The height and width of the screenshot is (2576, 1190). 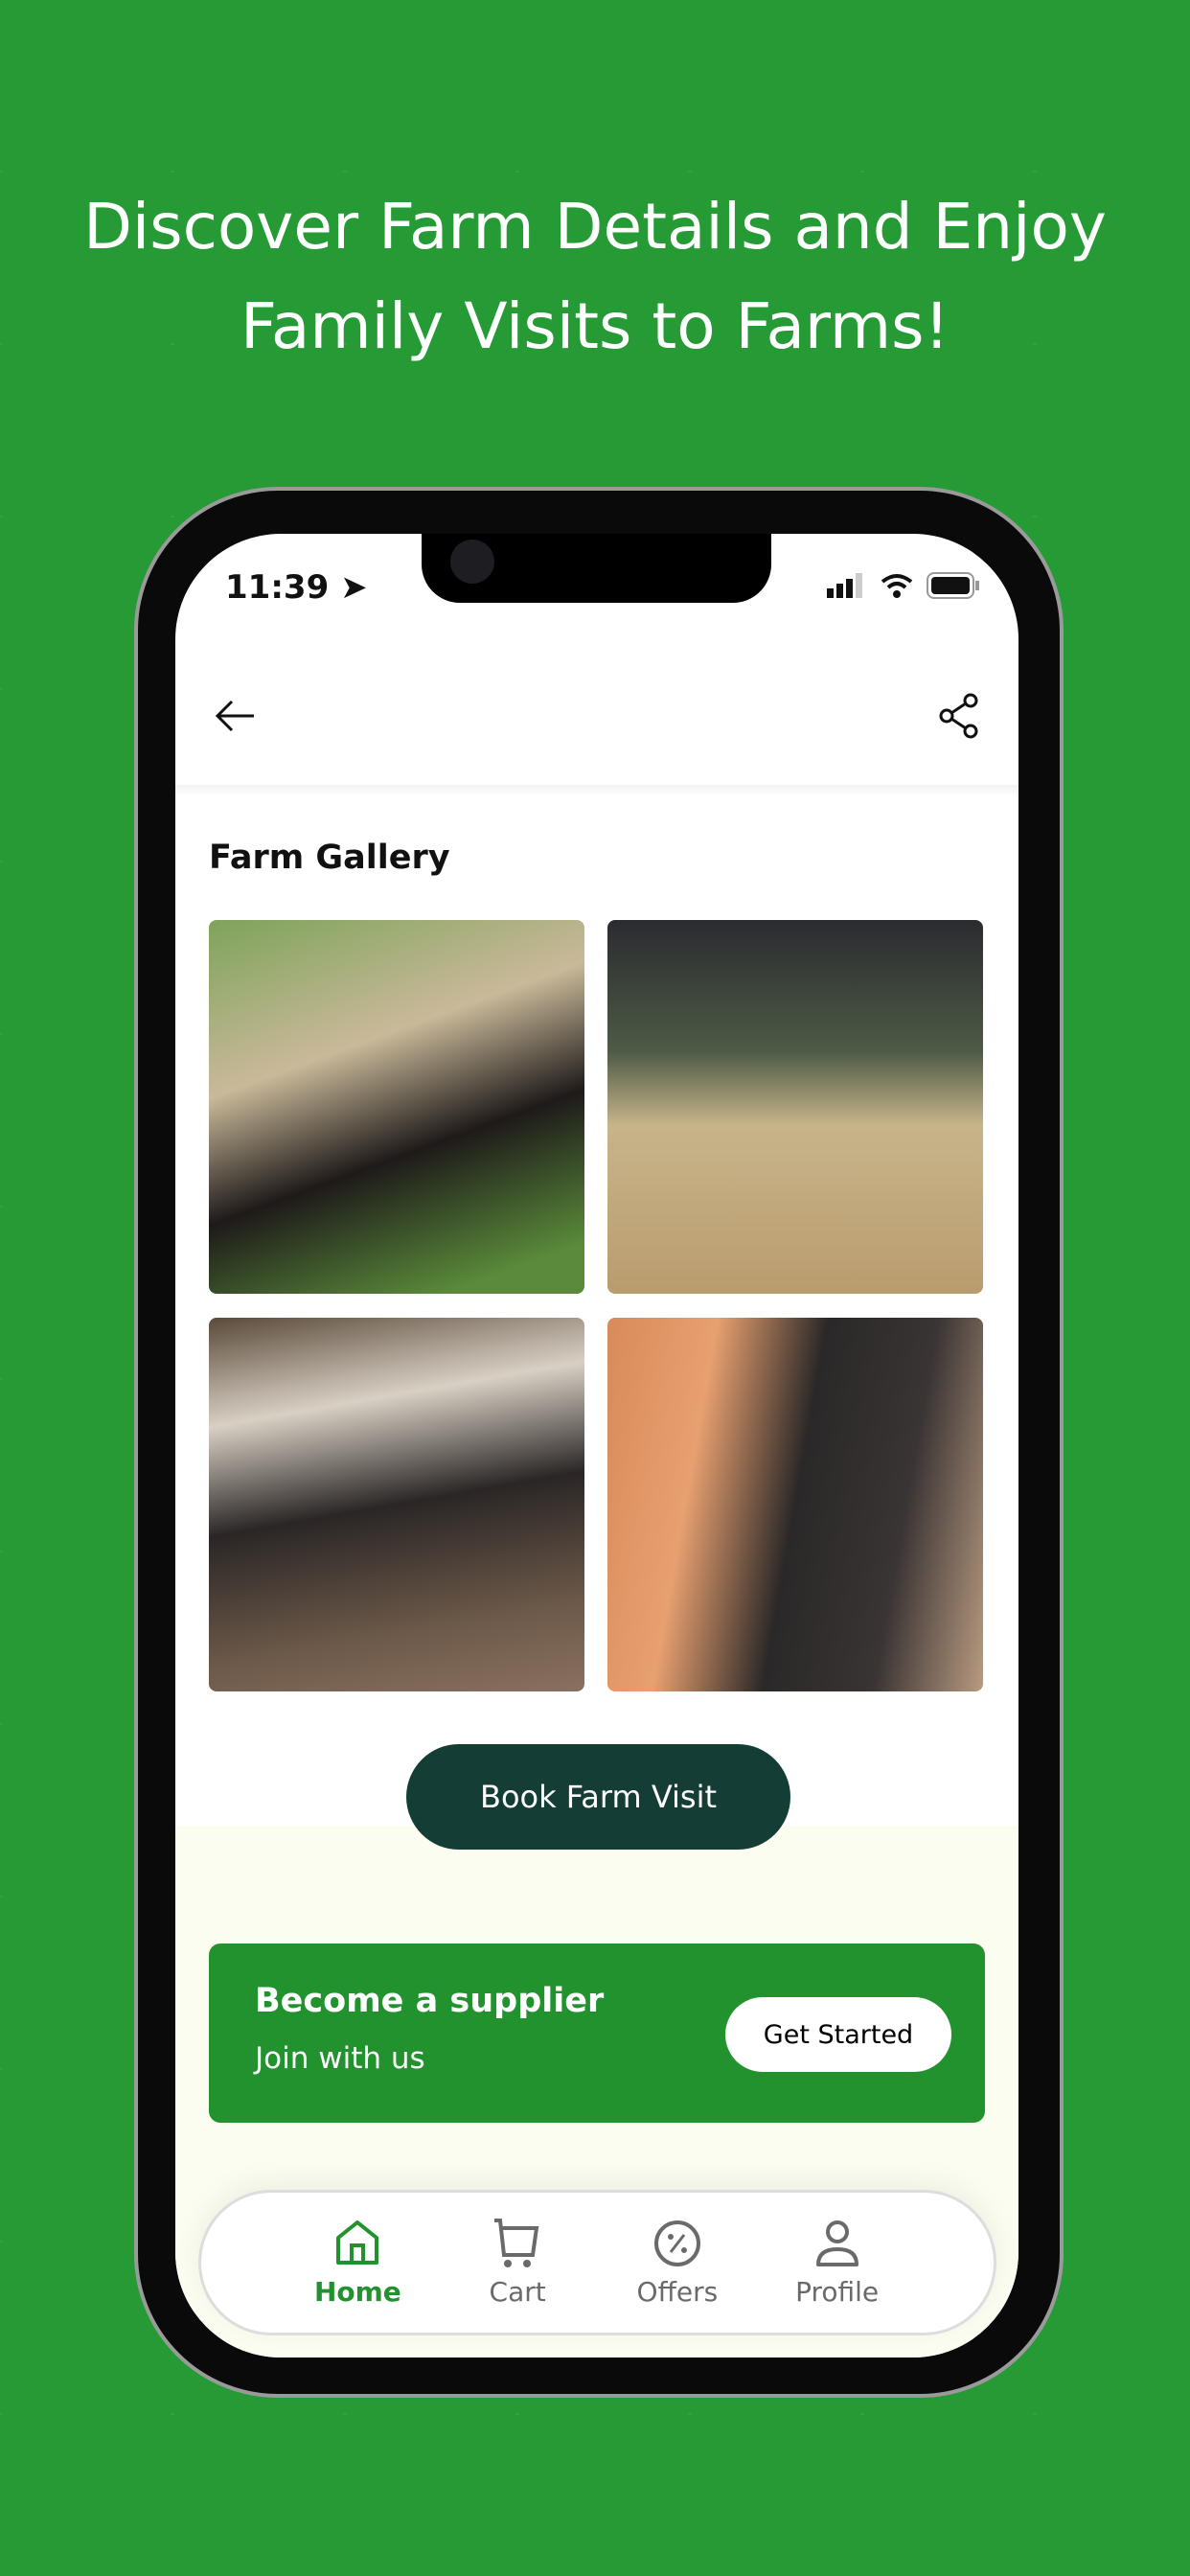 I want to click on offers-icon, so click(x=677, y=2243).